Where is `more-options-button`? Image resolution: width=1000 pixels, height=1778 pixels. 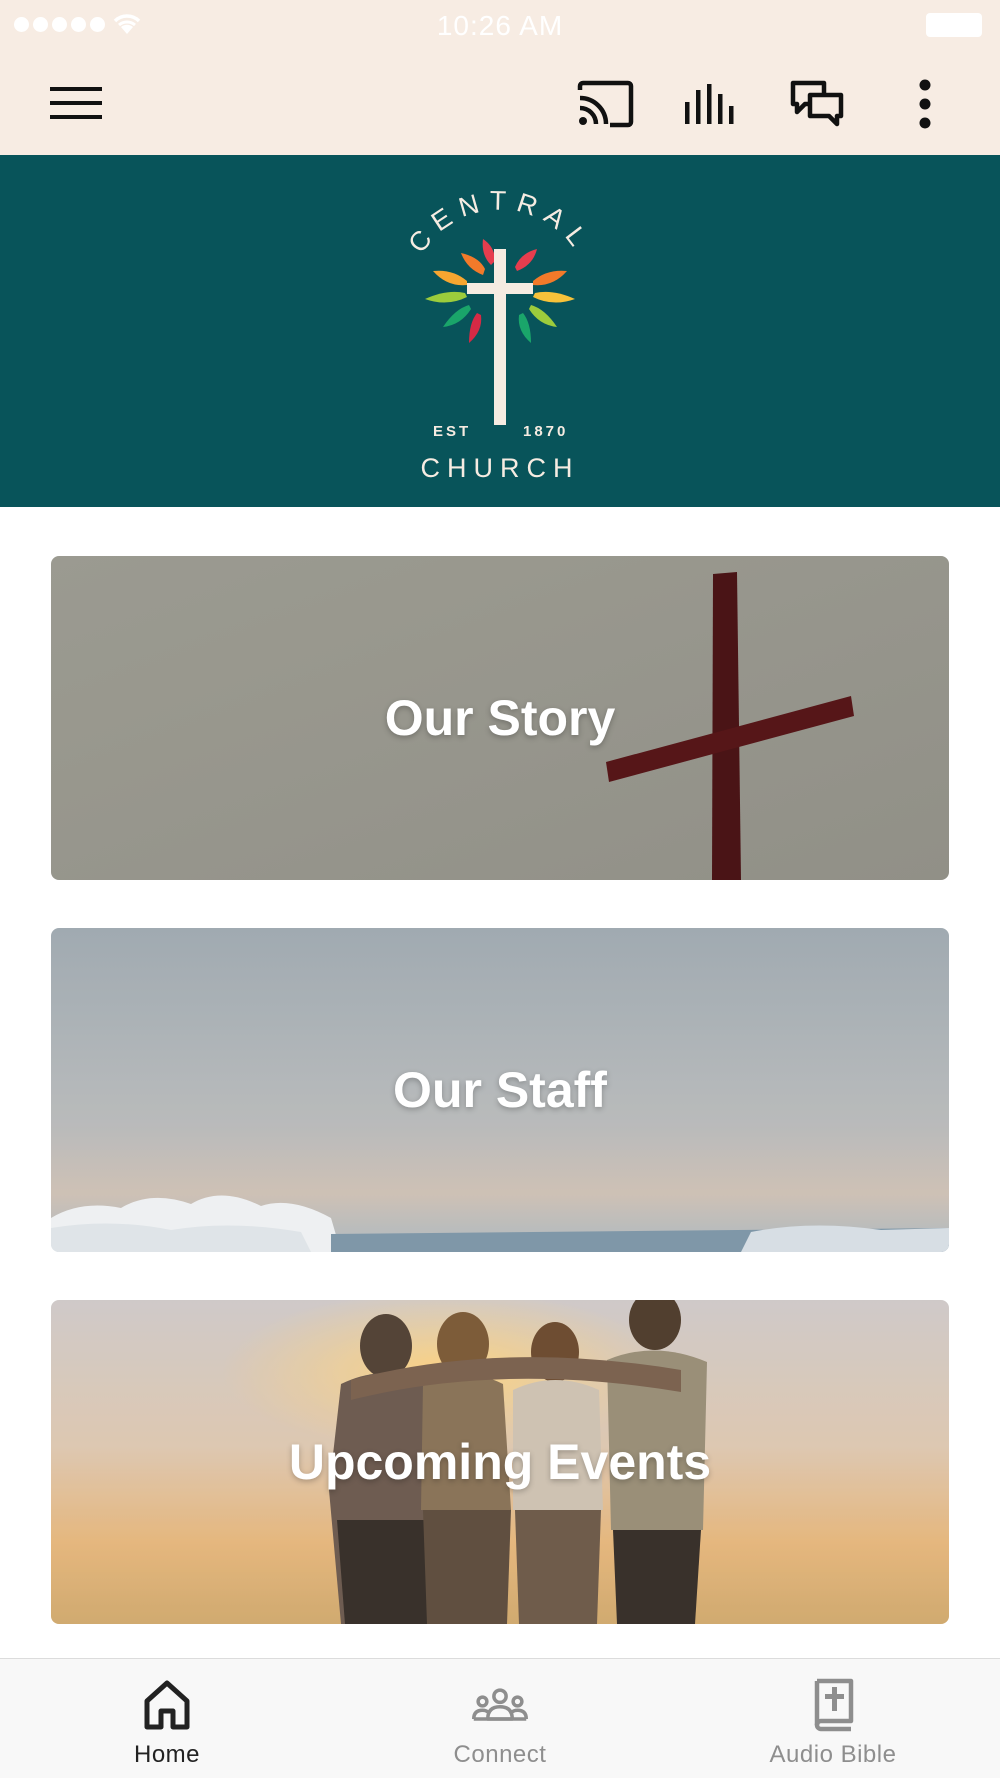
more-options-button is located at coordinates (925, 104).